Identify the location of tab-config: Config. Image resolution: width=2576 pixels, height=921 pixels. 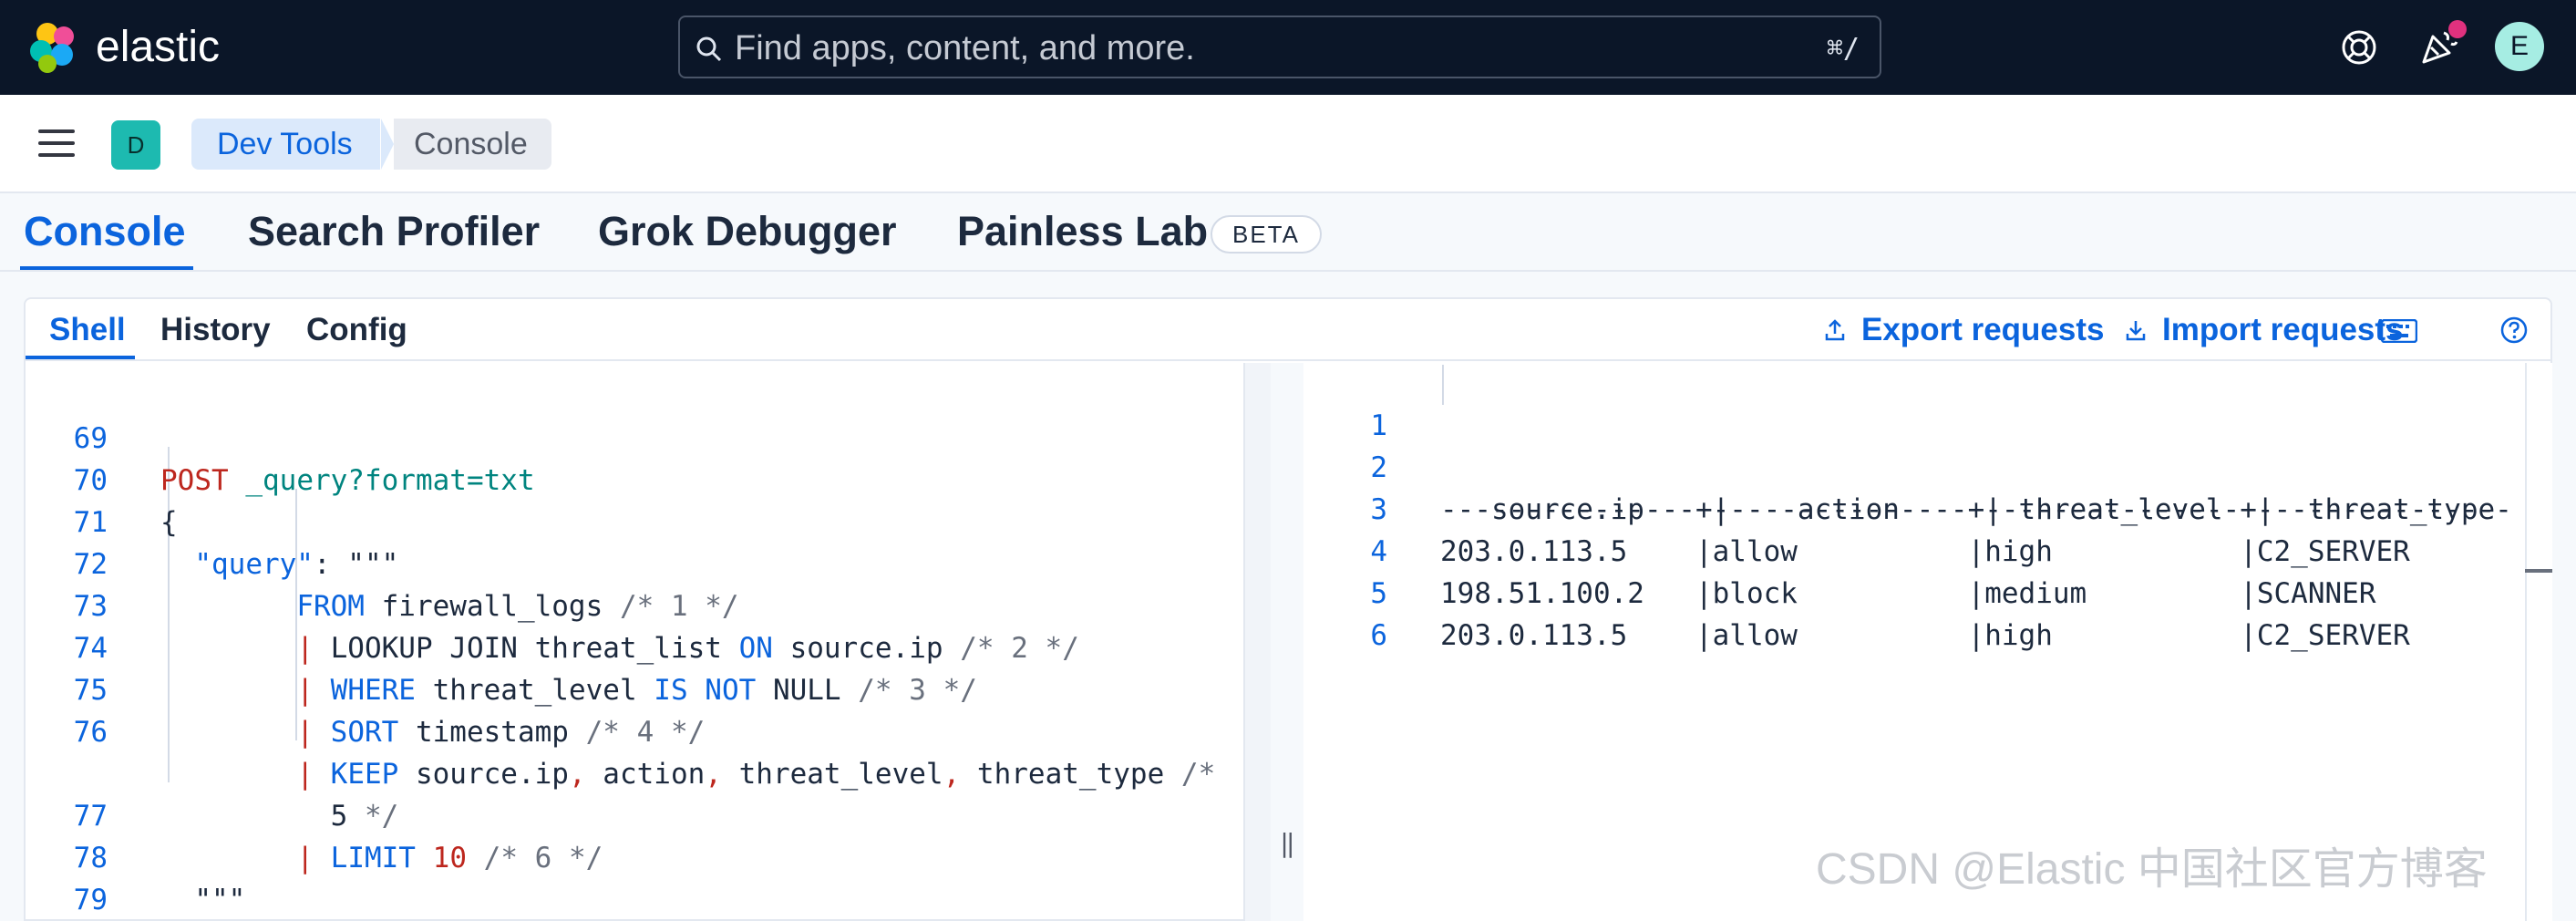
(356, 330).